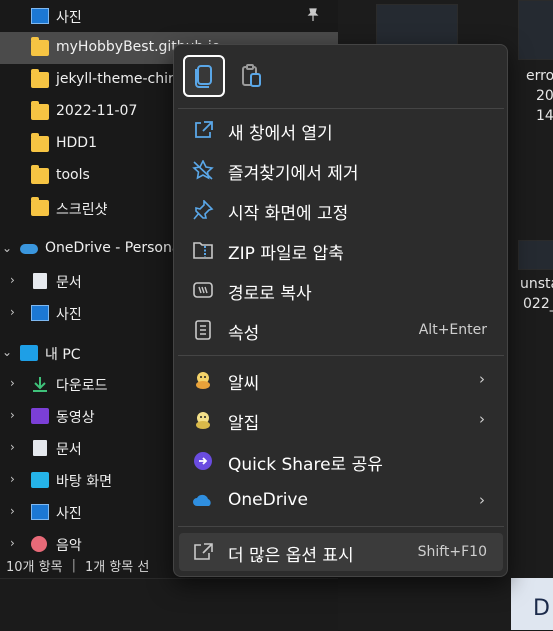  What do you see at coordinates (293, 174) in the screenshot?
I see `menu-item-label: 즐겨찾기에서 제거` at bounding box center [293, 174].